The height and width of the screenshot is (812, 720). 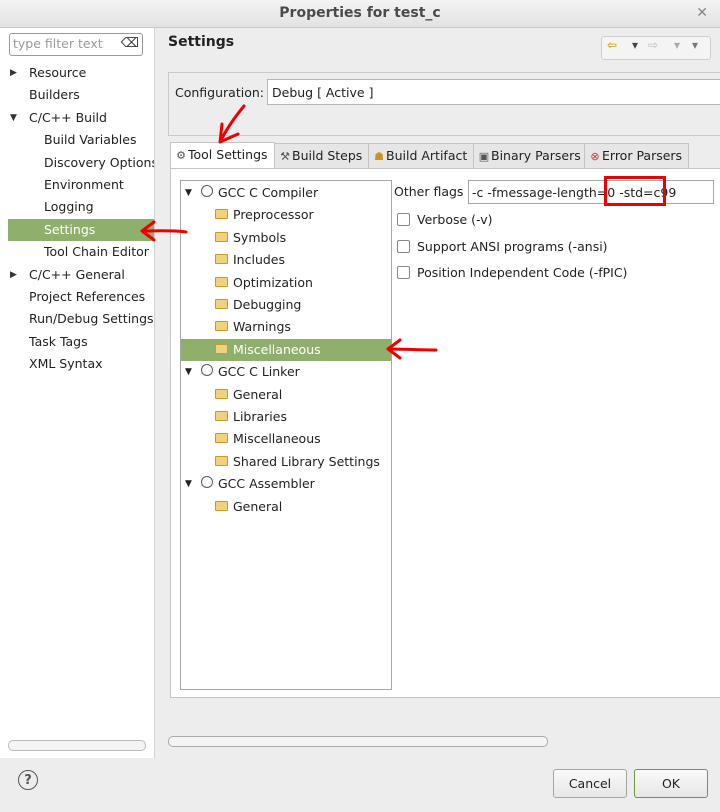 What do you see at coordinates (591, 192) in the screenshot?
I see `other-flags-input: -c -fmessage-length=0 -std=c99` at bounding box center [591, 192].